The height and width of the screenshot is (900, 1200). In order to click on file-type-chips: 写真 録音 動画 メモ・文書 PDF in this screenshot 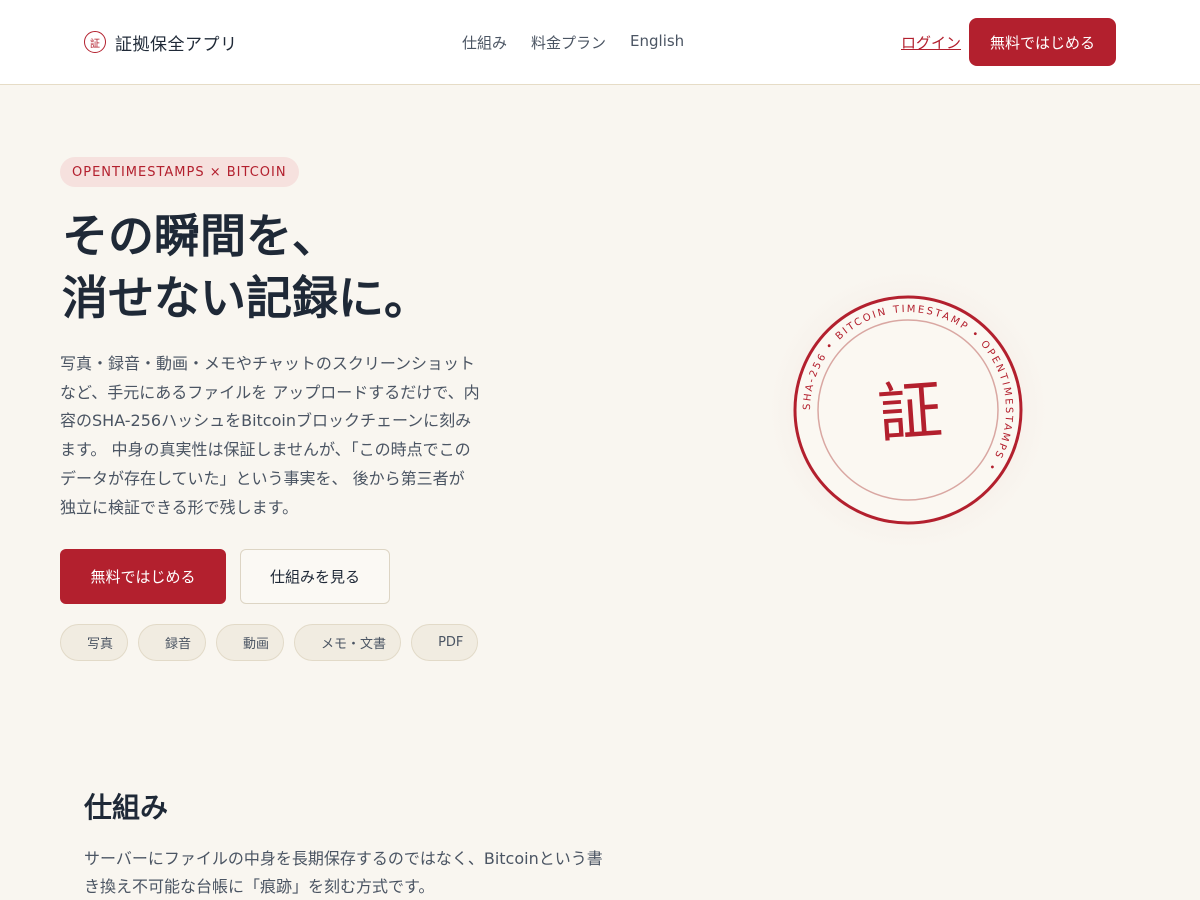, I will do `click(269, 642)`.